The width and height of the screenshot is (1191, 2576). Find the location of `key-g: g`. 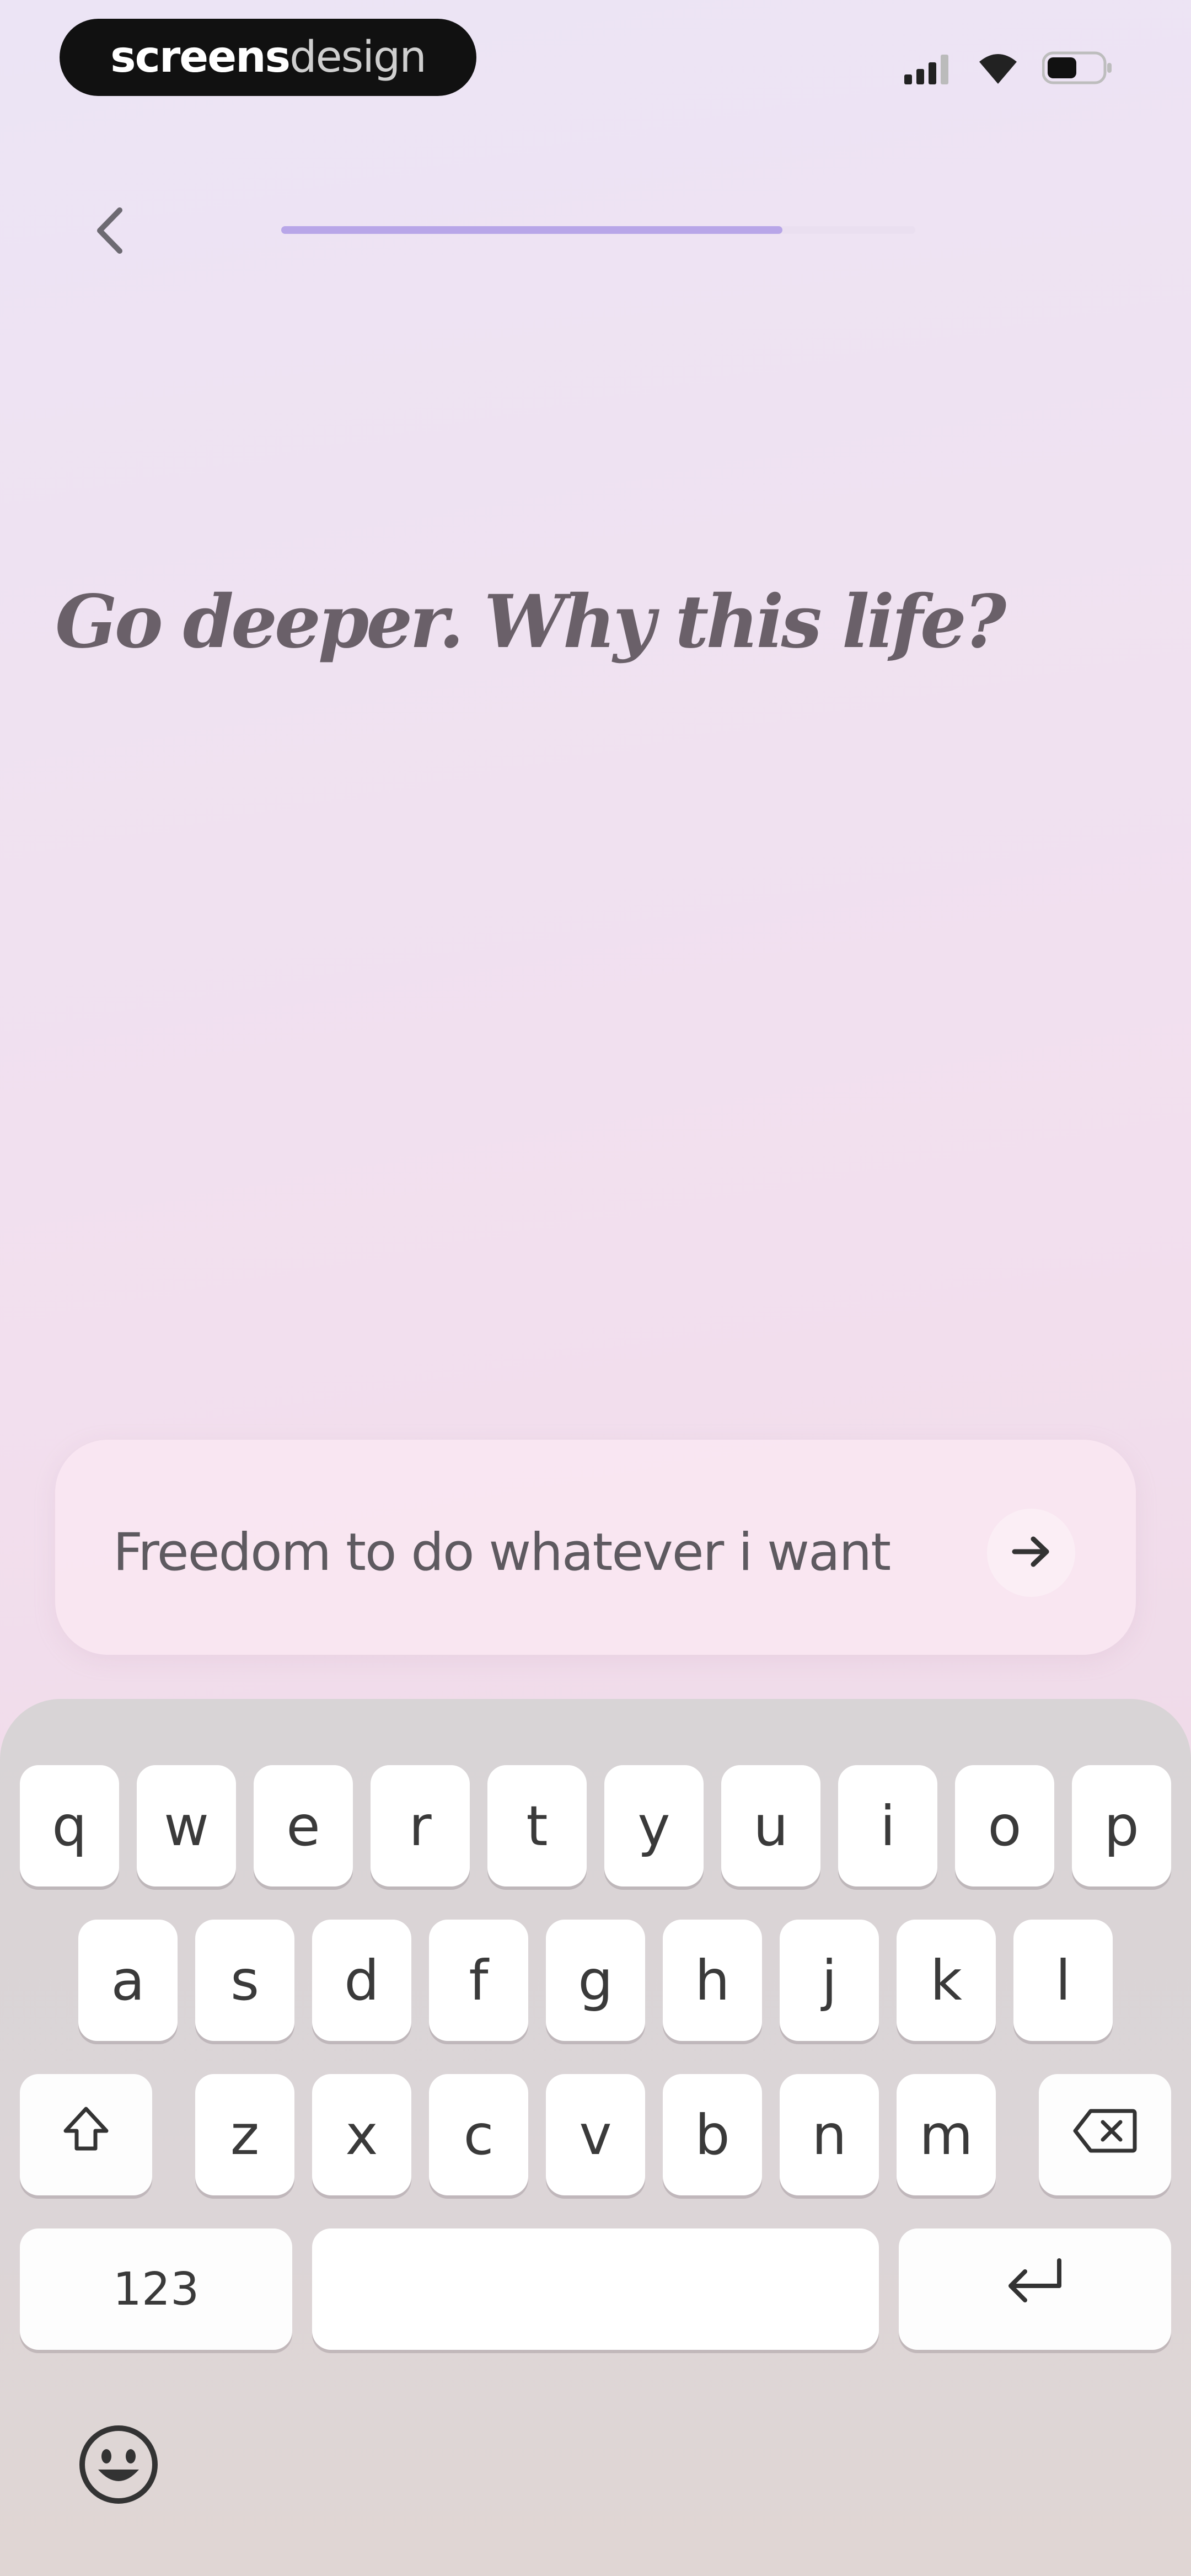

key-g: g is located at coordinates (595, 1980).